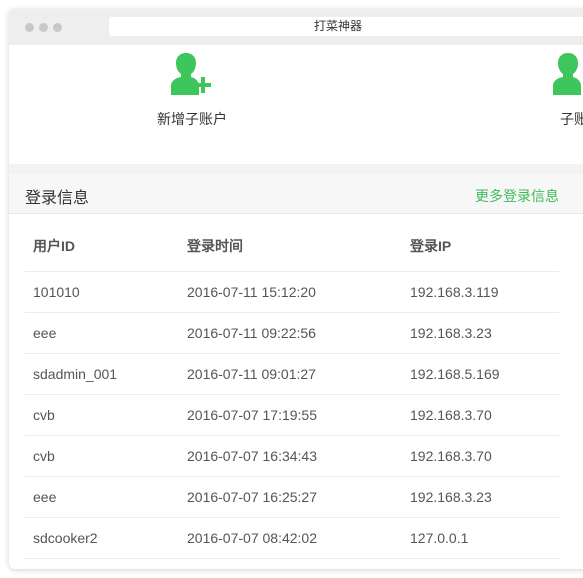 The height and width of the screenshot is (578, 583). I want to click on table-row: cvb 2016-07-07 17:19:55 192.168.3.70, so click(292, 415).